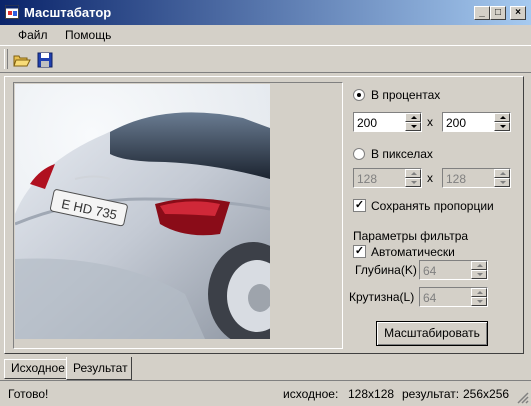 This screenshot has width=531, height=406. What do you see at coordinates (411, 236) in the screenshot?
I see `filter-params-title: Параметры фильтра` at bounding box center [411, 236].